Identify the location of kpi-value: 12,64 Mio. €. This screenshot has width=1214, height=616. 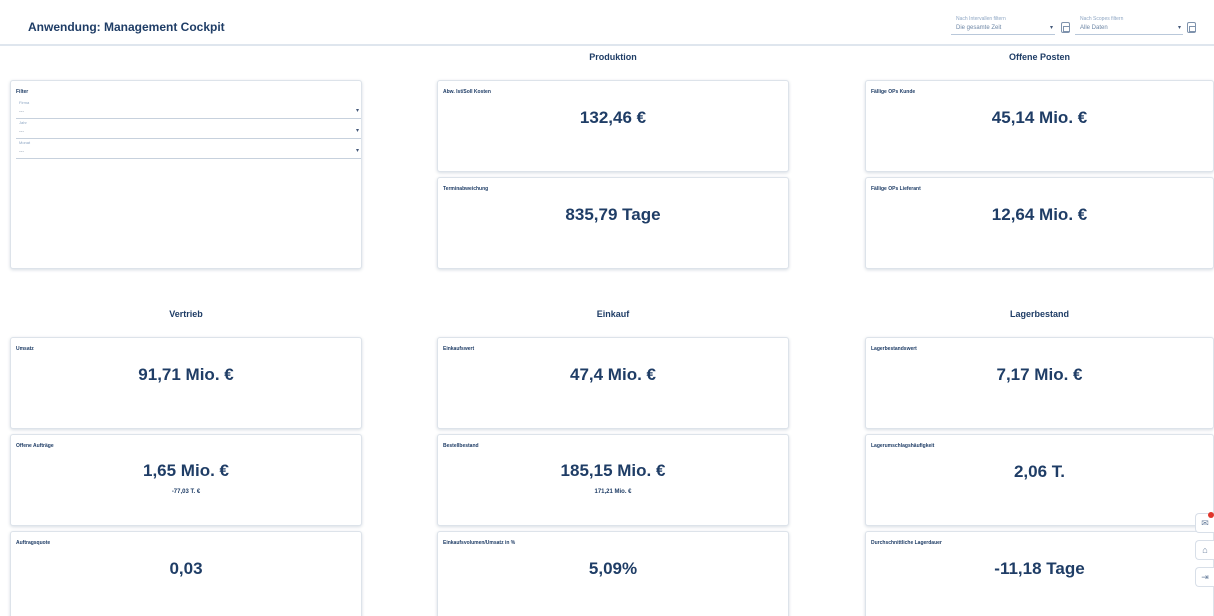
(1039, 214).